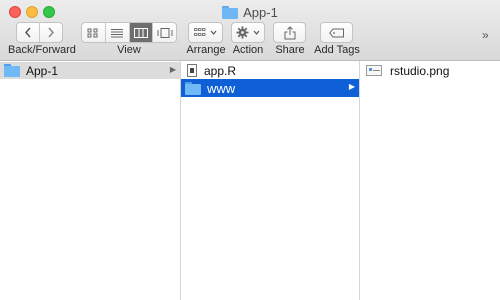 The width and height of the screenshot is (500, 300). I want to click on grid-icon, so click(92, 32).